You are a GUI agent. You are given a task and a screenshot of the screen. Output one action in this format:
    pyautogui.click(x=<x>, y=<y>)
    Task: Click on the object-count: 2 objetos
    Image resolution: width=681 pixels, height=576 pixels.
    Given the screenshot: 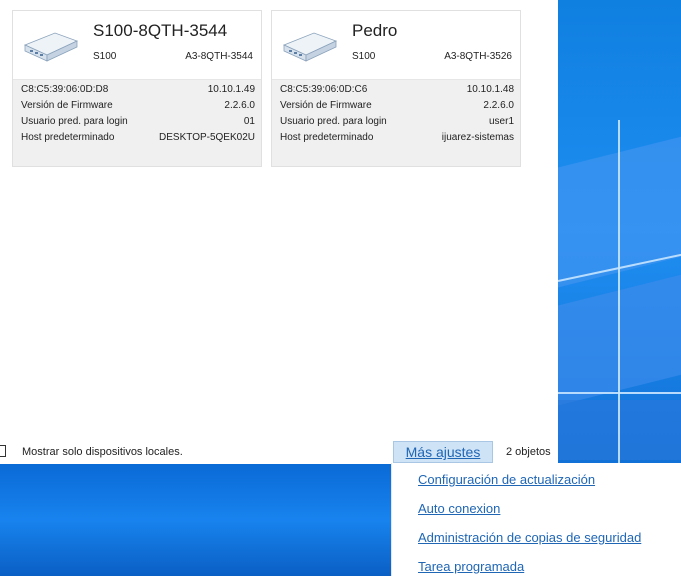 What is the action you would take?
    pyautogui.click(x=528, y=452)
    